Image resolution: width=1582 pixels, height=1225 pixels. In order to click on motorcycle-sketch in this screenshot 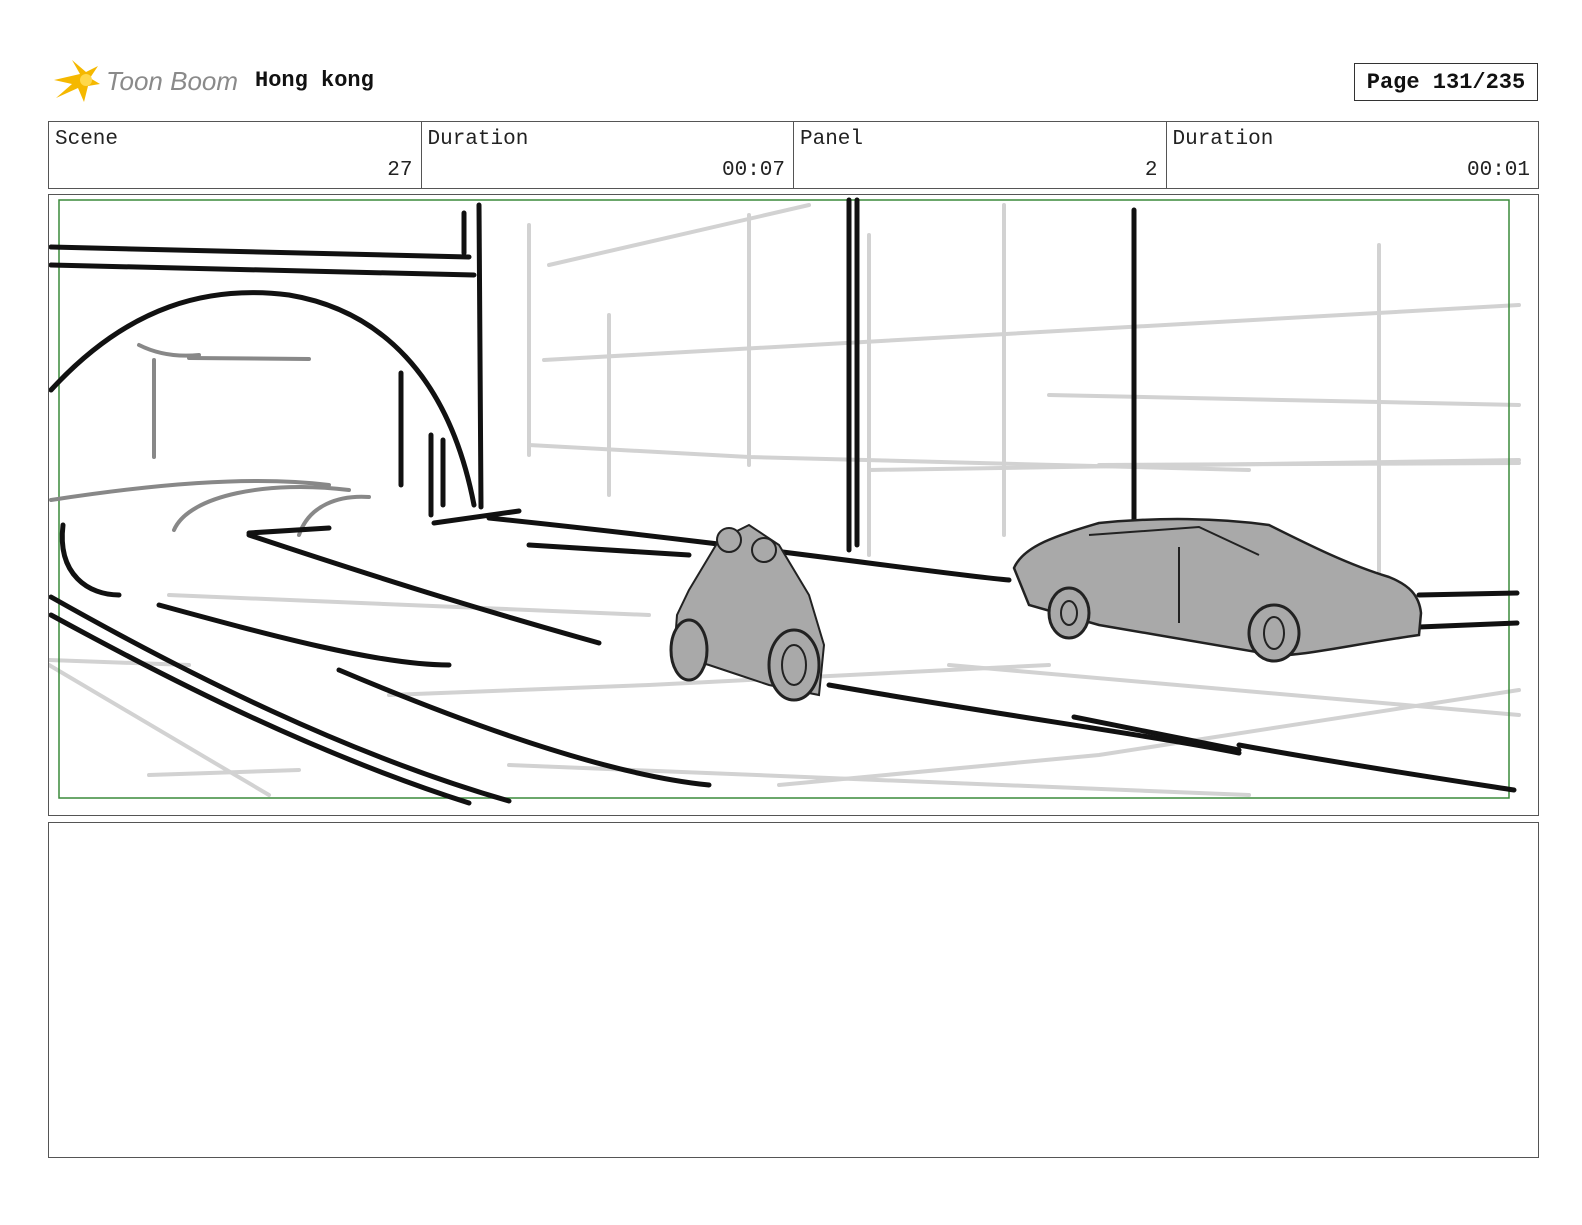, I will do `click(747, 612)`.